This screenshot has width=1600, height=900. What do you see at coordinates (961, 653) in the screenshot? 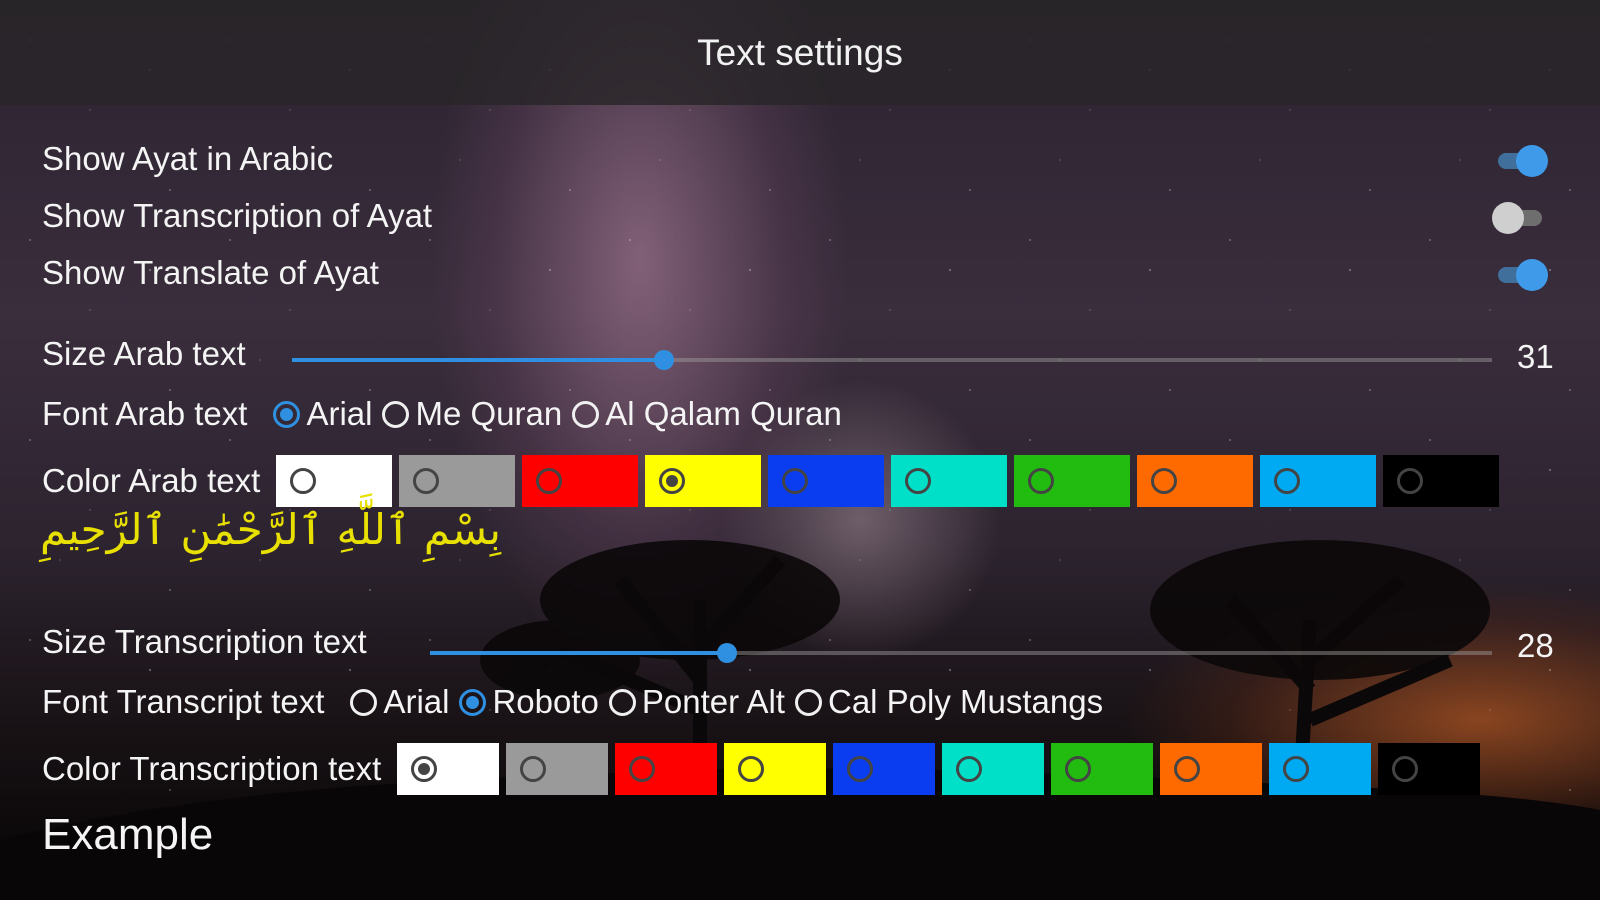
I see `transcription-size-slider` at bounding box center [961, 653].